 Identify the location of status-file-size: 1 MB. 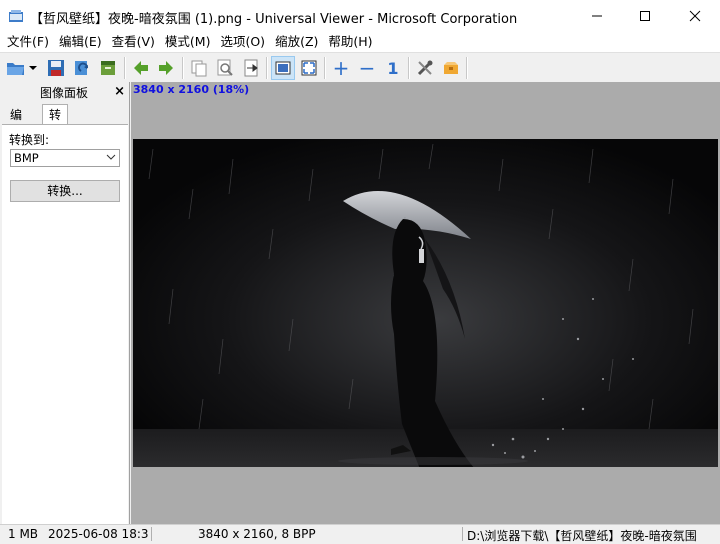
(23, 534).